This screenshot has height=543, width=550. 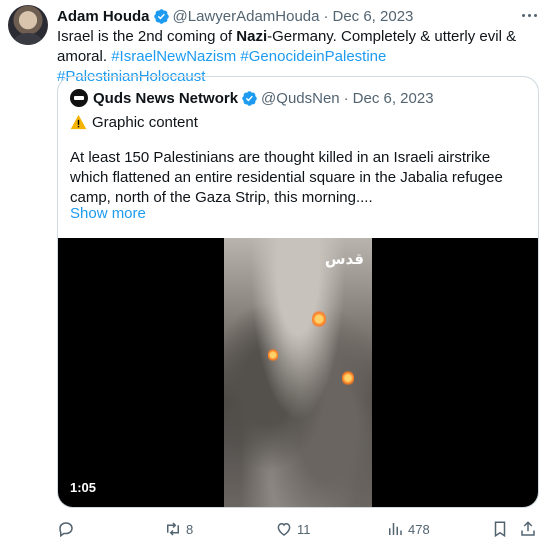 I want to click on quoted-tweet-header: Quds News Network @QudsNen · Dec 6, 2023, so click(x=252, y=98).